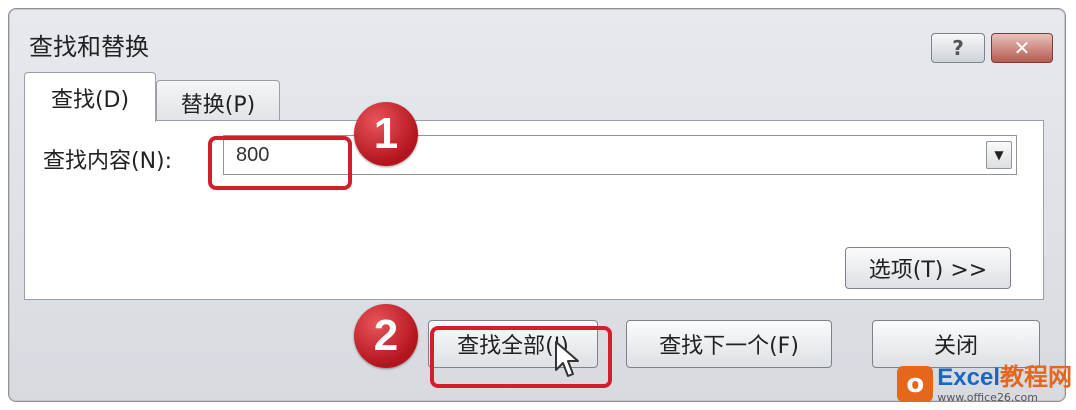 The image size is (1076, 410). What do you see at coordinates (567, 359) in the screenshot?
I see `mouse-cursor-icon` at bounding box center [567, 359].